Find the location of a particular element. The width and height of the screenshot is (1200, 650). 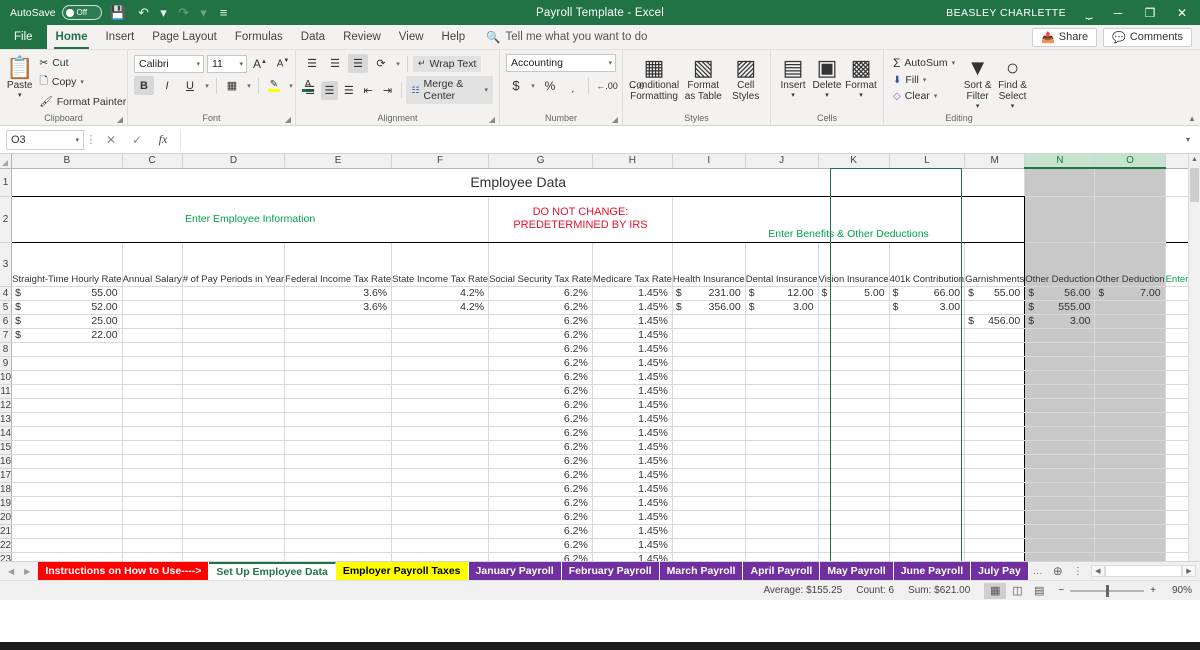

cell-e10 is located at coordinates (338, 377).